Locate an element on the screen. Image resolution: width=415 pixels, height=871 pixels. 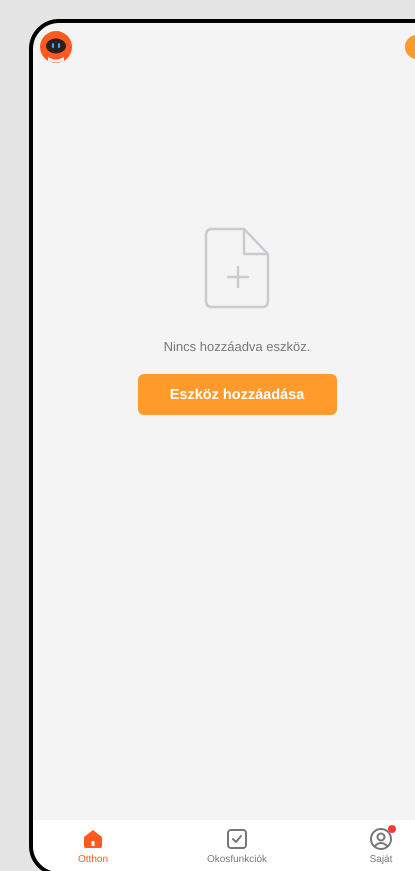
tab: Otthon is located at coordinates (93, 845).